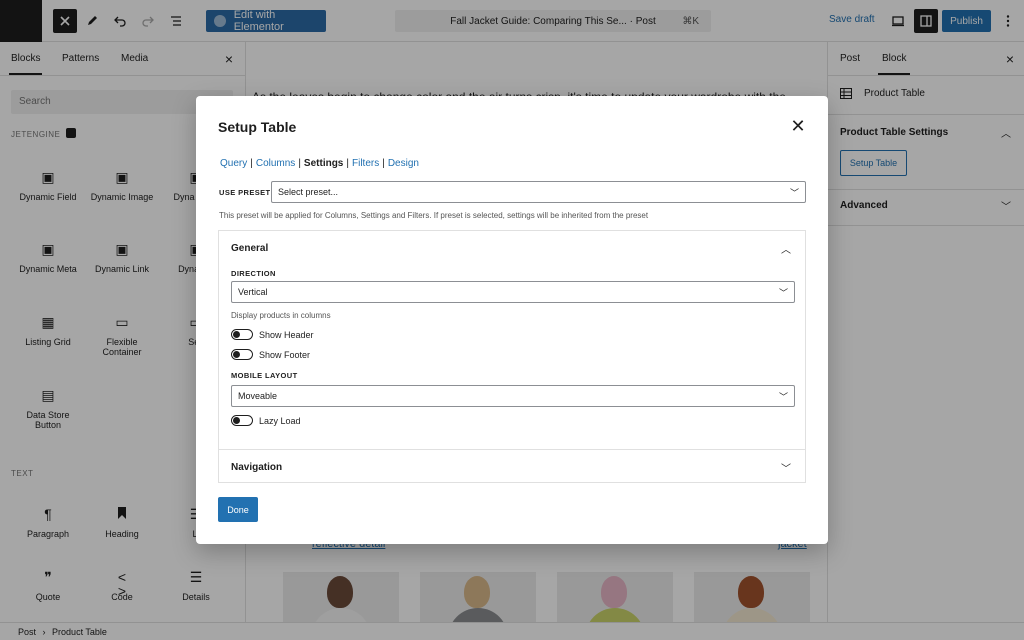  I want to click on modal-title: Setup Table, so click(257, 127).